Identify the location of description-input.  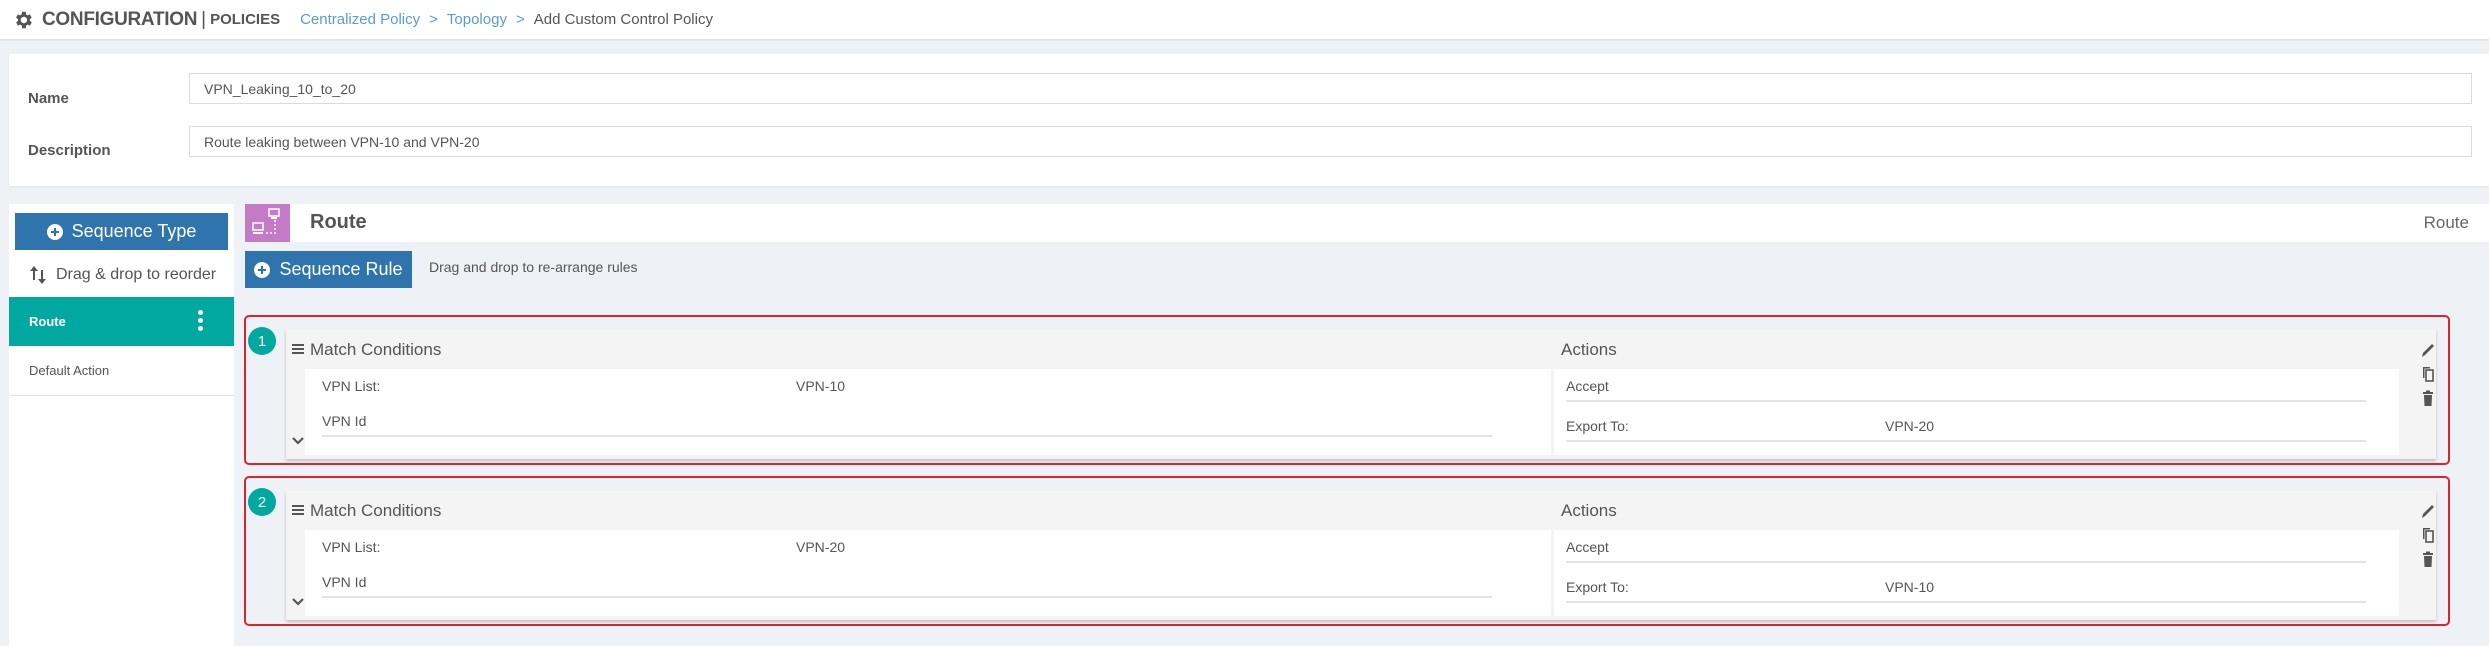
(1330, 141).